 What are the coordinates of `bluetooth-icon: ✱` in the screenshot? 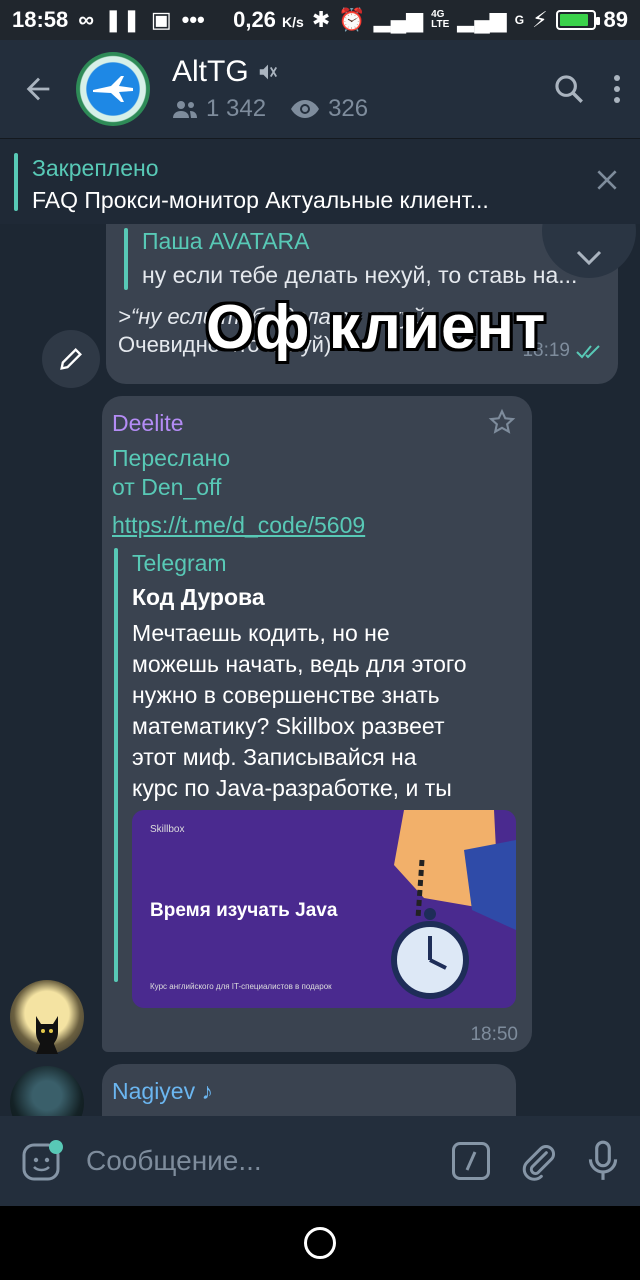 It's located at (321, 19).